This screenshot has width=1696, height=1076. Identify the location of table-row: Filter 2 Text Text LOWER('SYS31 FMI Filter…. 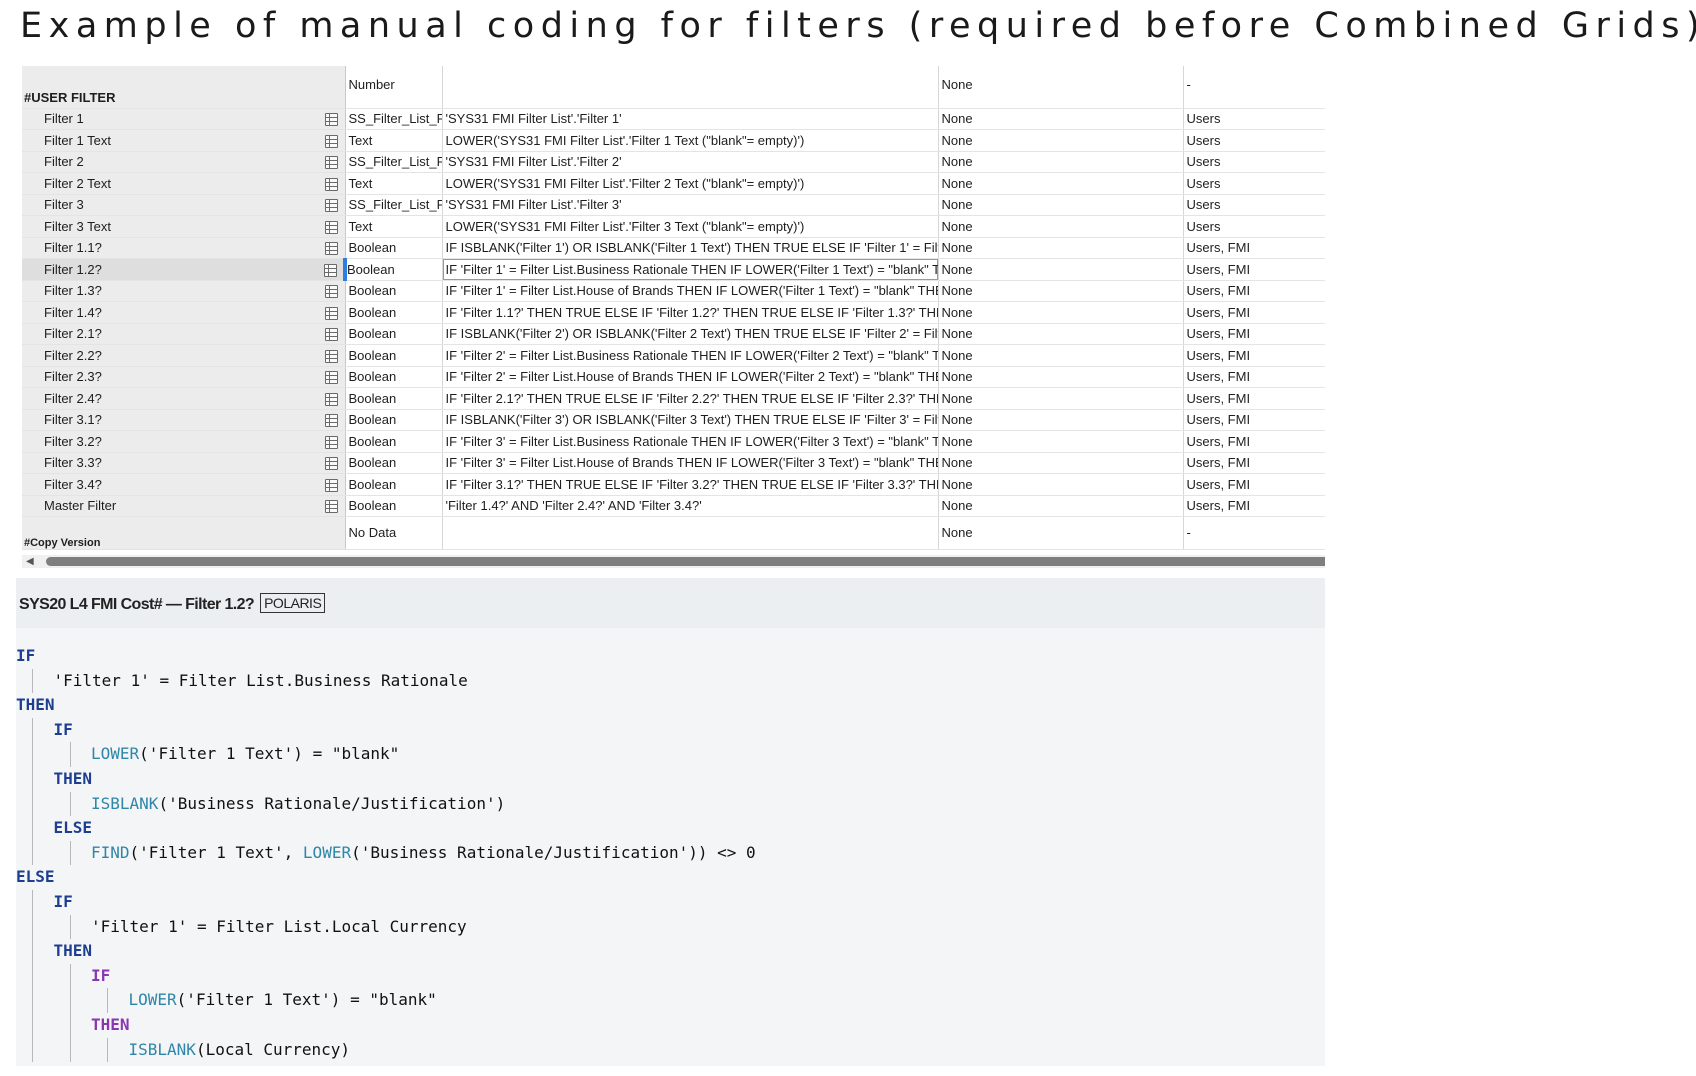
(673, 183).